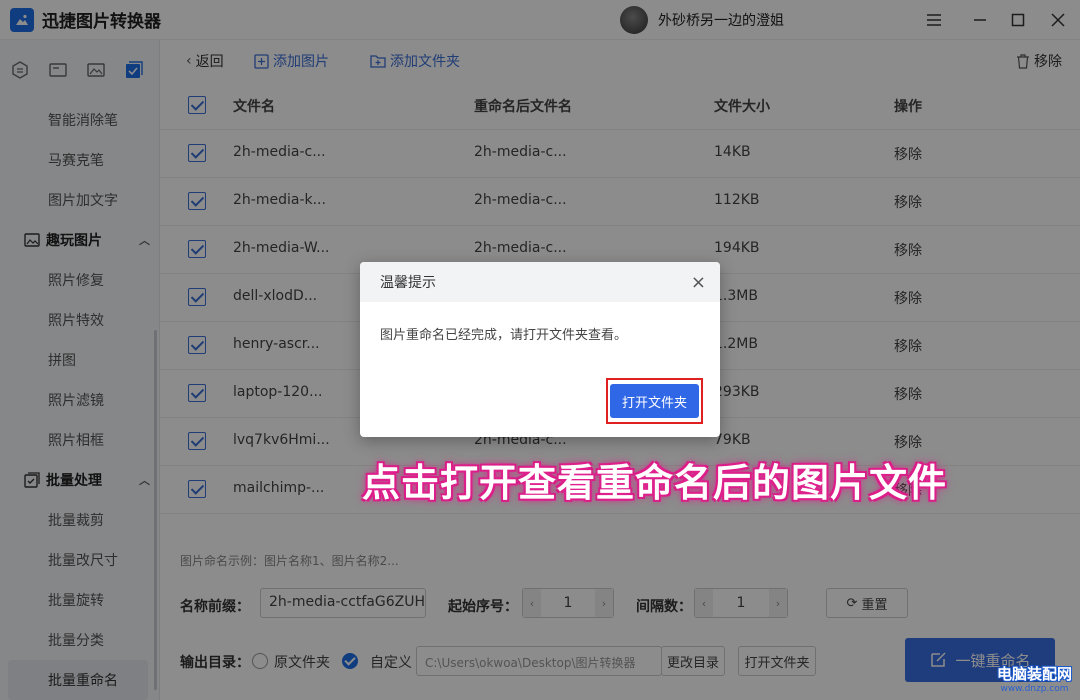 This screenshot has width=1080, height=700. What do you see at coordinates (654, 401) in the screenshot?
I see `open-folder-dialog-button: 打开文件夹` at bounding box center [654, 401].